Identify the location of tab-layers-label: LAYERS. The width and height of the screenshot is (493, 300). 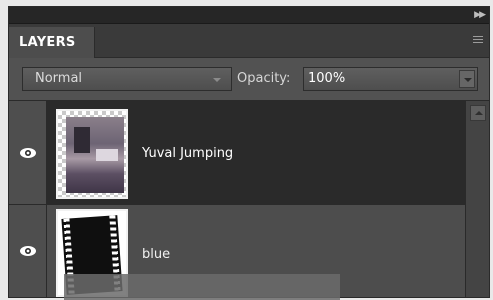
(47, 42).